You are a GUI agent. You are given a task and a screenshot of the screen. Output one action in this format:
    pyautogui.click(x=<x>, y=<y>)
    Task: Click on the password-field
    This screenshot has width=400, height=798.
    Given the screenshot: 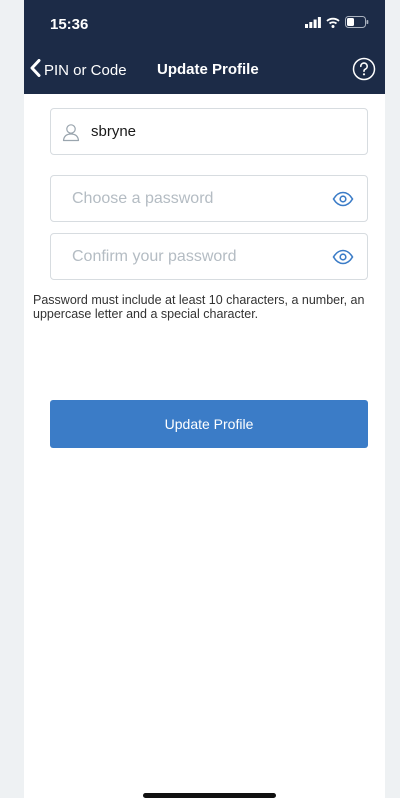 What is the action you would take?
    pyautogui.click(x=209, y=198)
    